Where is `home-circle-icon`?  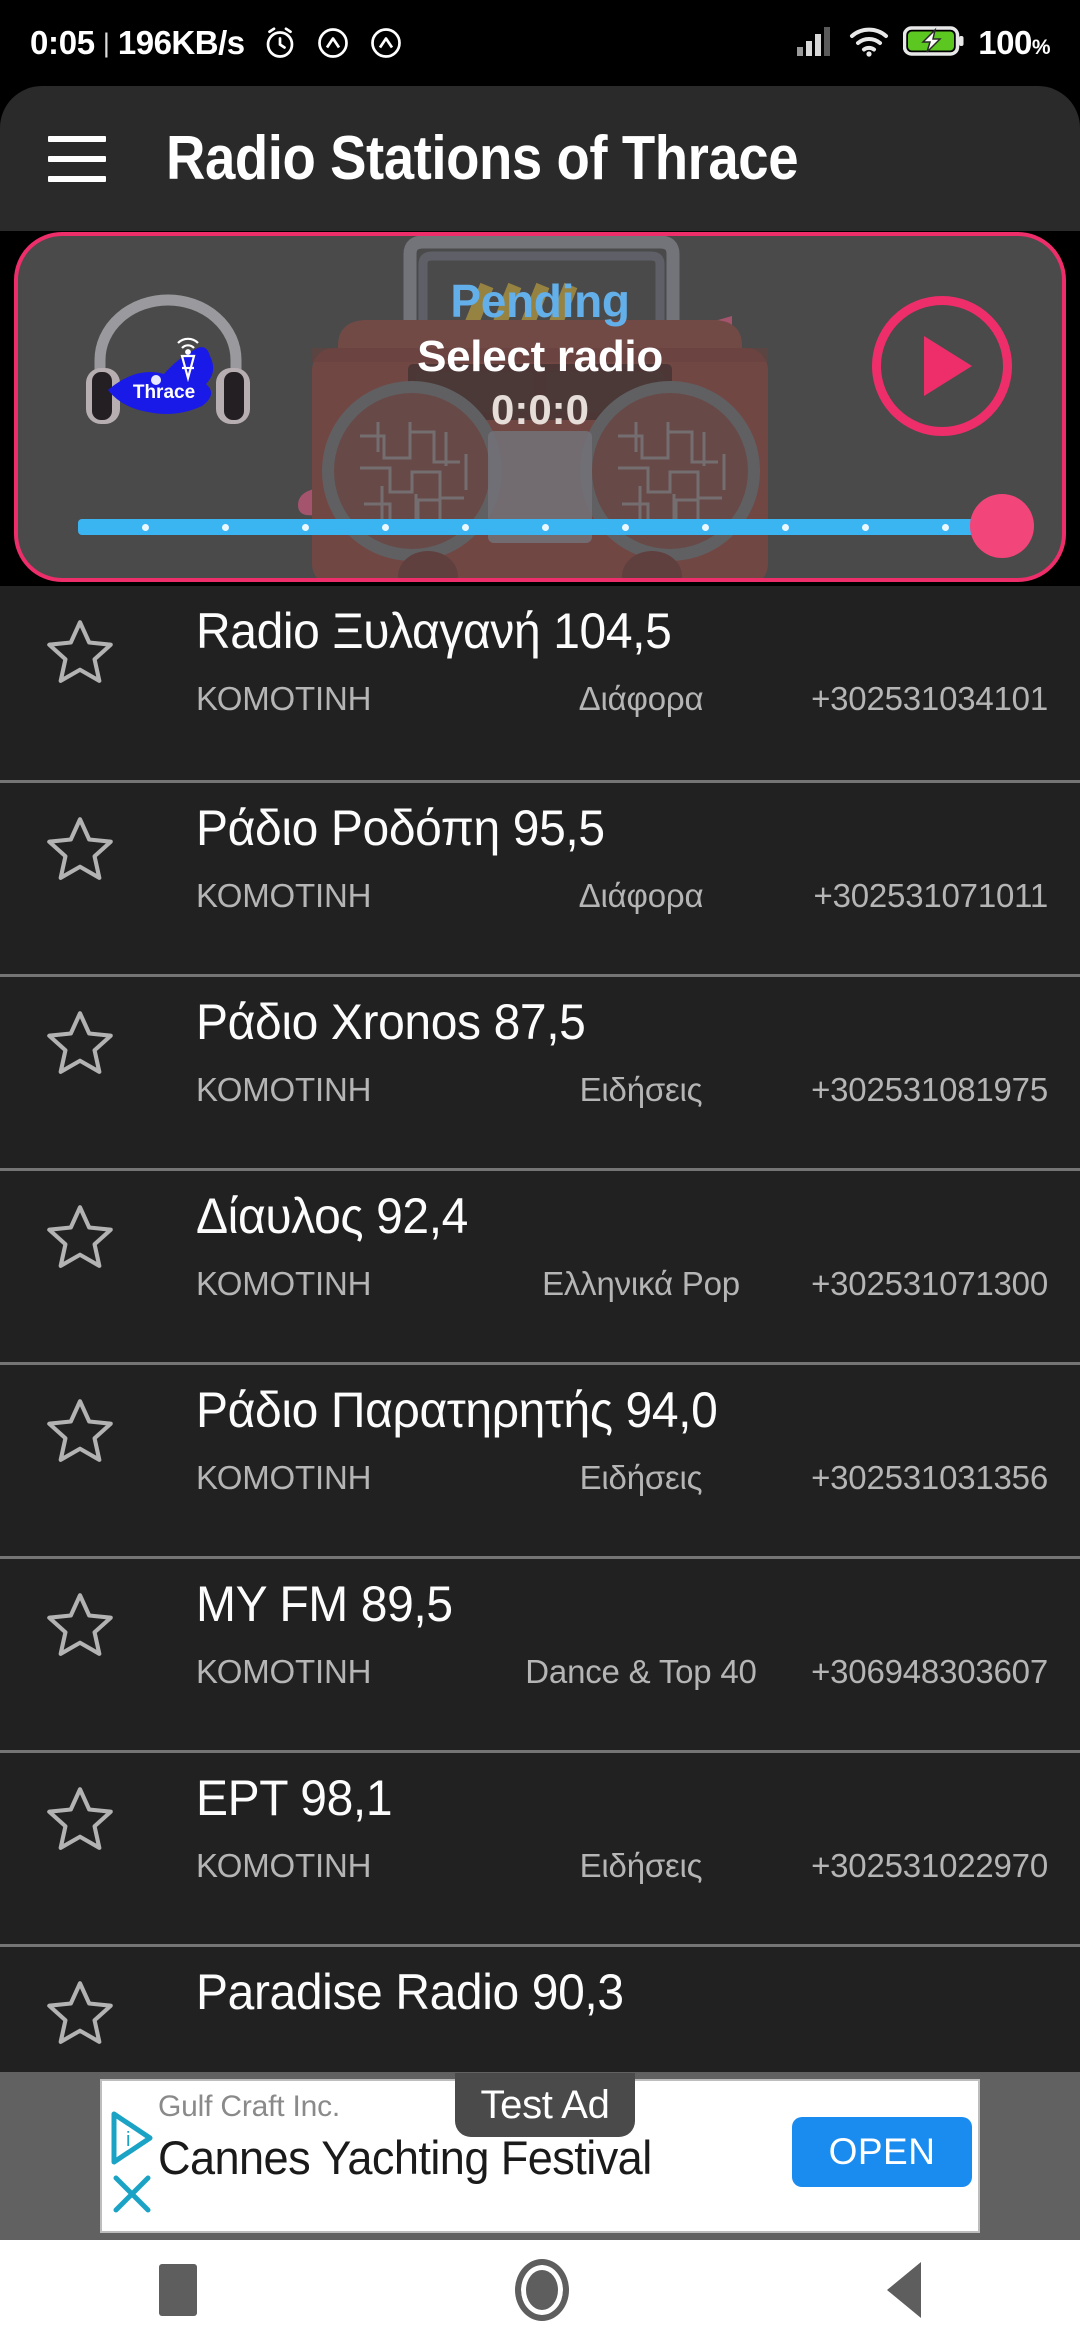 home-circle-icon is located at coordinates (542, 2290).